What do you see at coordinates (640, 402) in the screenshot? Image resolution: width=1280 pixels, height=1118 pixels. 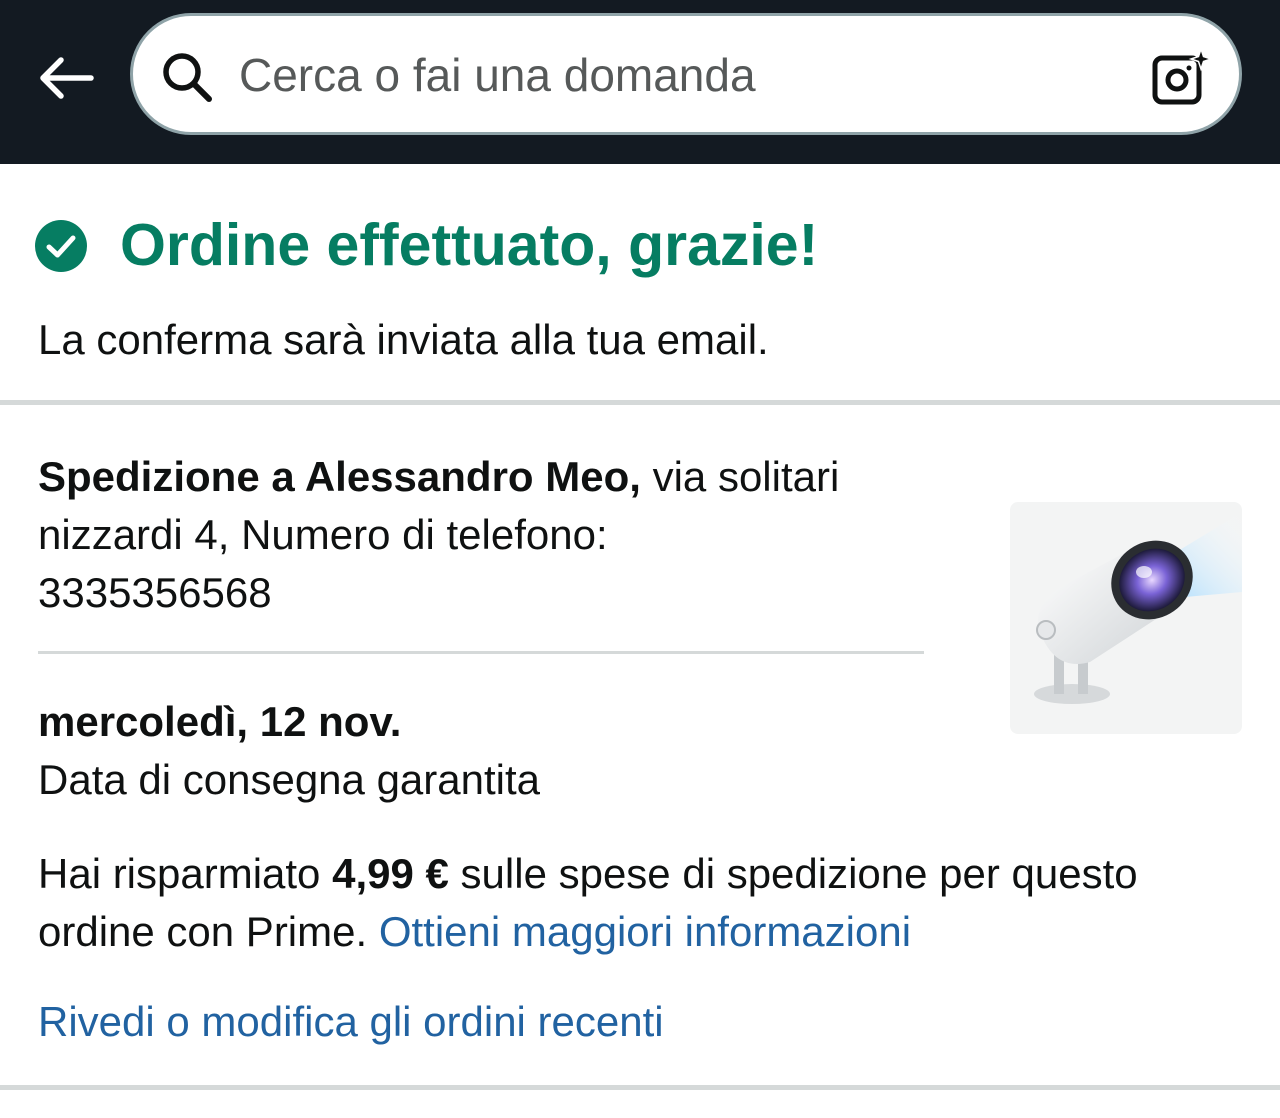 I see `section-divider` at bounding box center [640, 402].